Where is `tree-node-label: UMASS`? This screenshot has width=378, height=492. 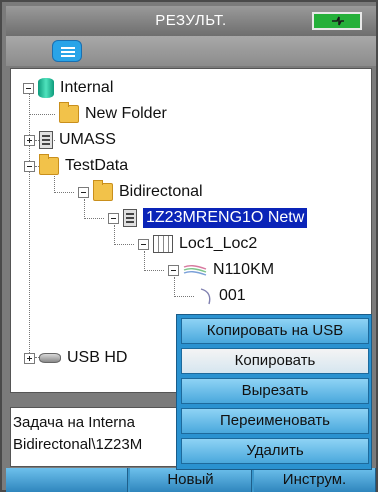 tree-node-label: UMASS is located at coordinates (87, 139).